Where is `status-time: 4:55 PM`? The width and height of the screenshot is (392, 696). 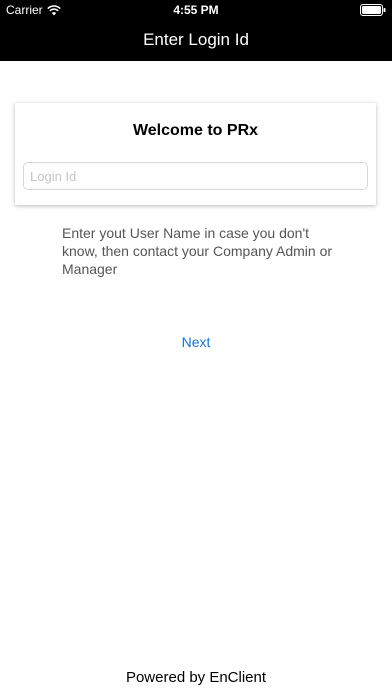 status-time: 4:55 PM is located at coordinates (196, 10).